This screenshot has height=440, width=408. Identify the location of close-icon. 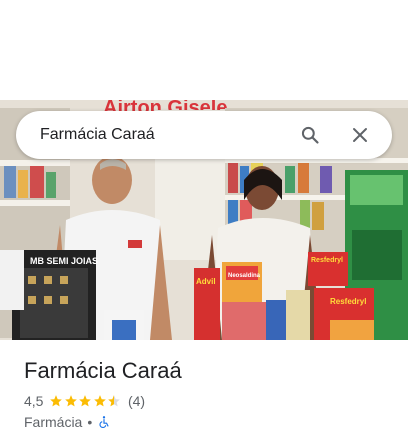
(360, 135).